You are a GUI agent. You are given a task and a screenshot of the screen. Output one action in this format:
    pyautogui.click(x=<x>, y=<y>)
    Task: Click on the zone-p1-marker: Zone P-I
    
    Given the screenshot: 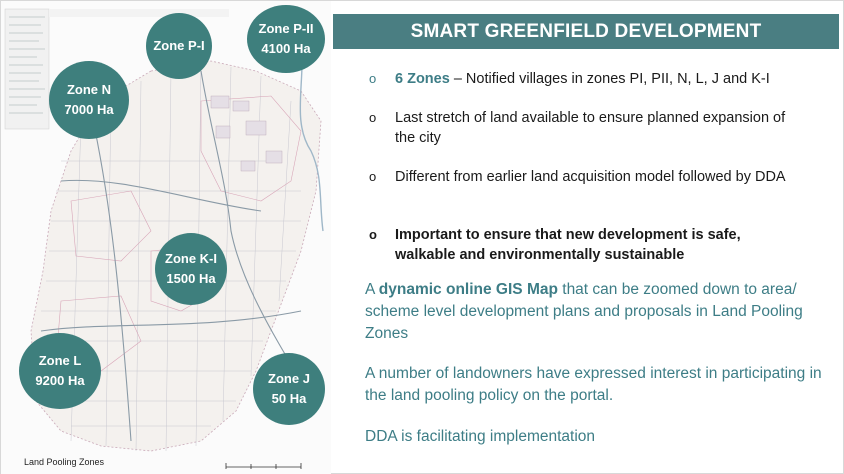 What is the action you would take?
    pyautogui.click(x=179, y=46)
    